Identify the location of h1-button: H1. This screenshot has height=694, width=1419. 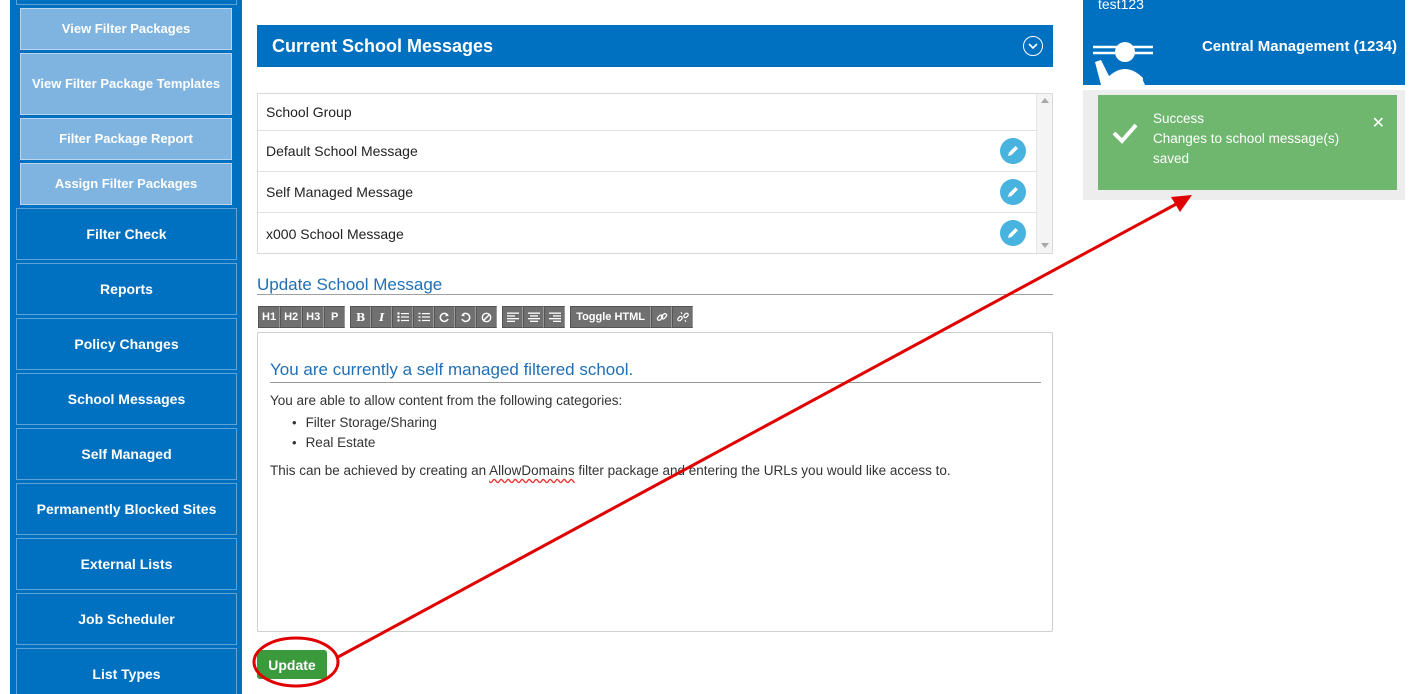
(269, 317).